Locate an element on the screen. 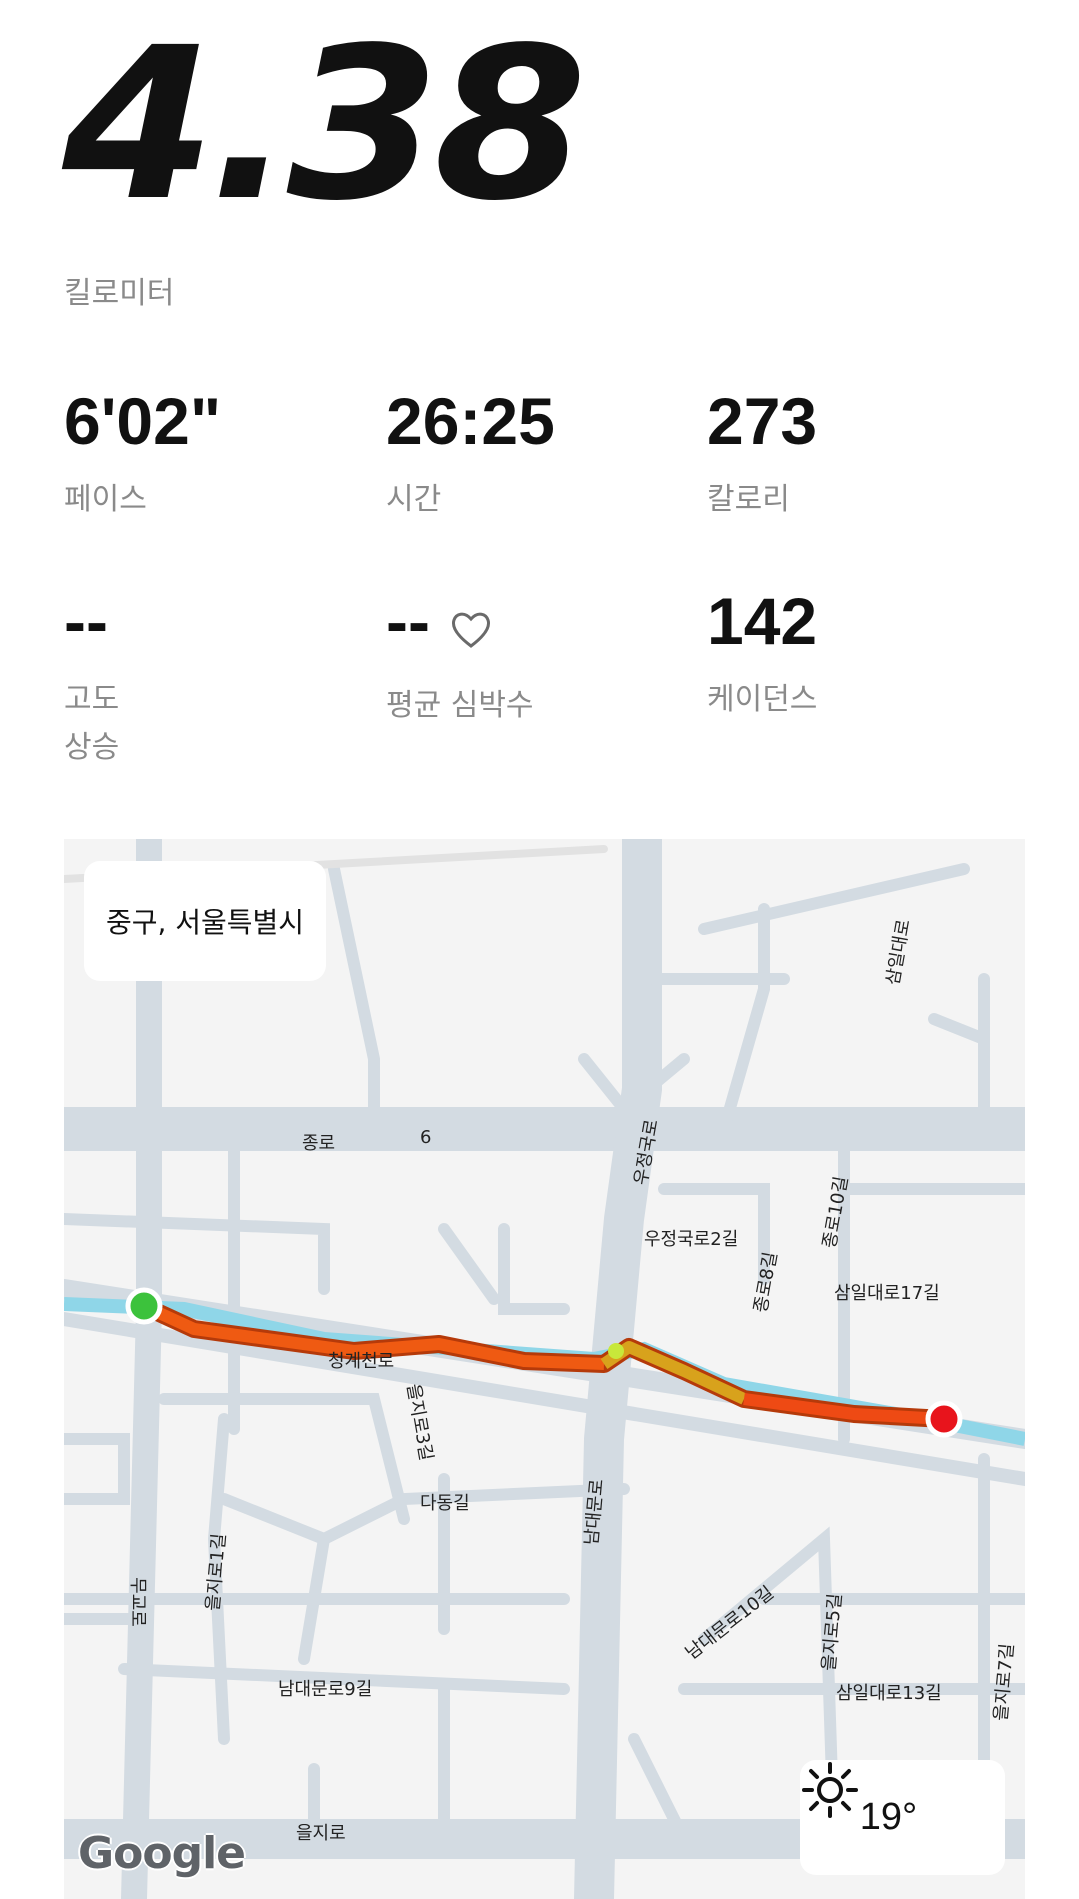 The height and width of the screenshot is (1899, 1079). location-card: 중구, 서울특별시 is located at coordinates (205, 921).